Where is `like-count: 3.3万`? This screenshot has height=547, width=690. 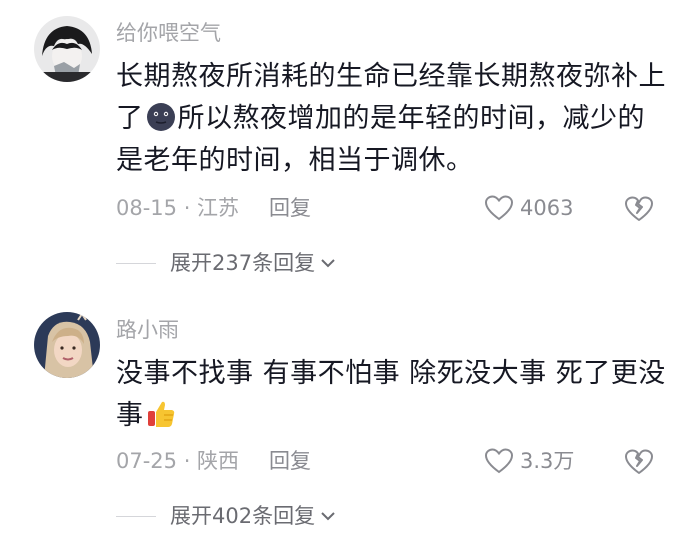 like-count: 3.3万 is located at coordinates (547, 461).